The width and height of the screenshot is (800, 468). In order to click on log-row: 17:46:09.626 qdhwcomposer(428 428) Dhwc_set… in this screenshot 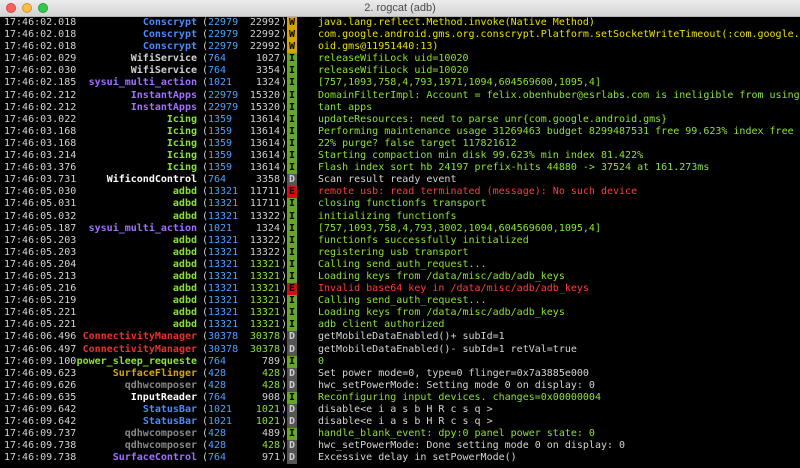, I will do `click(400, 385)`.